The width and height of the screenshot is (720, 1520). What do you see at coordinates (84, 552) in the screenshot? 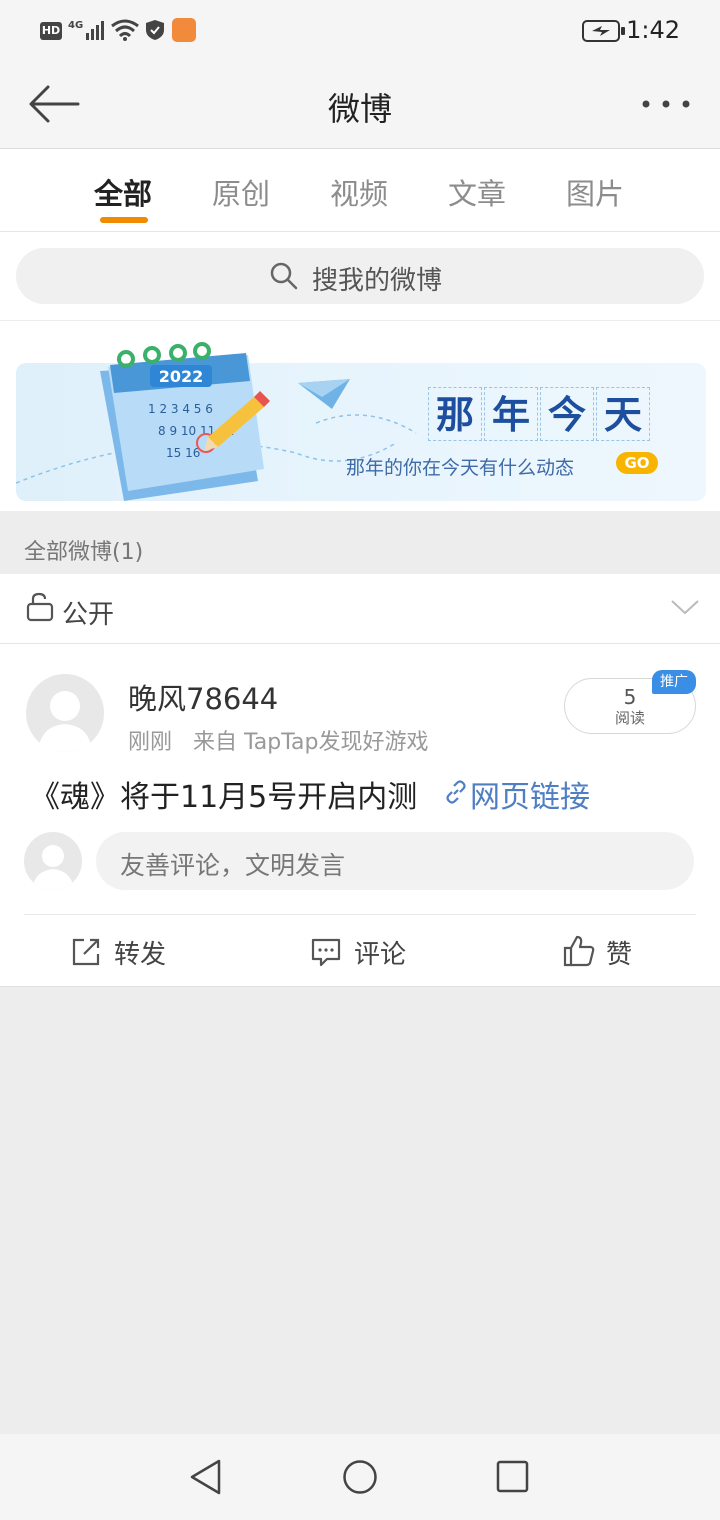
I see `section-label: 全部微博(1)` at bounding box center [84, 552].